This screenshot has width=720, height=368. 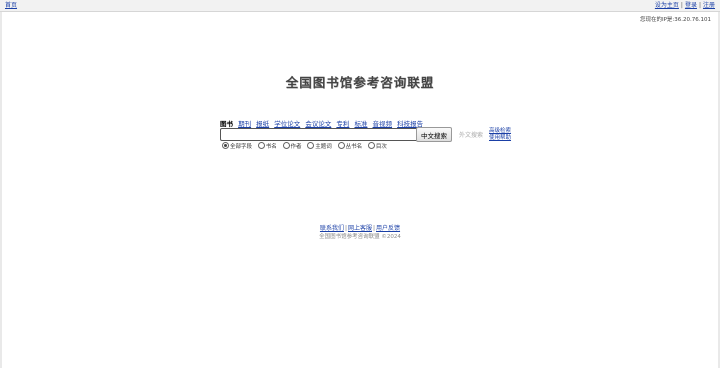 I want to click on radio-label: 主题词, so click(x=323, y=147).